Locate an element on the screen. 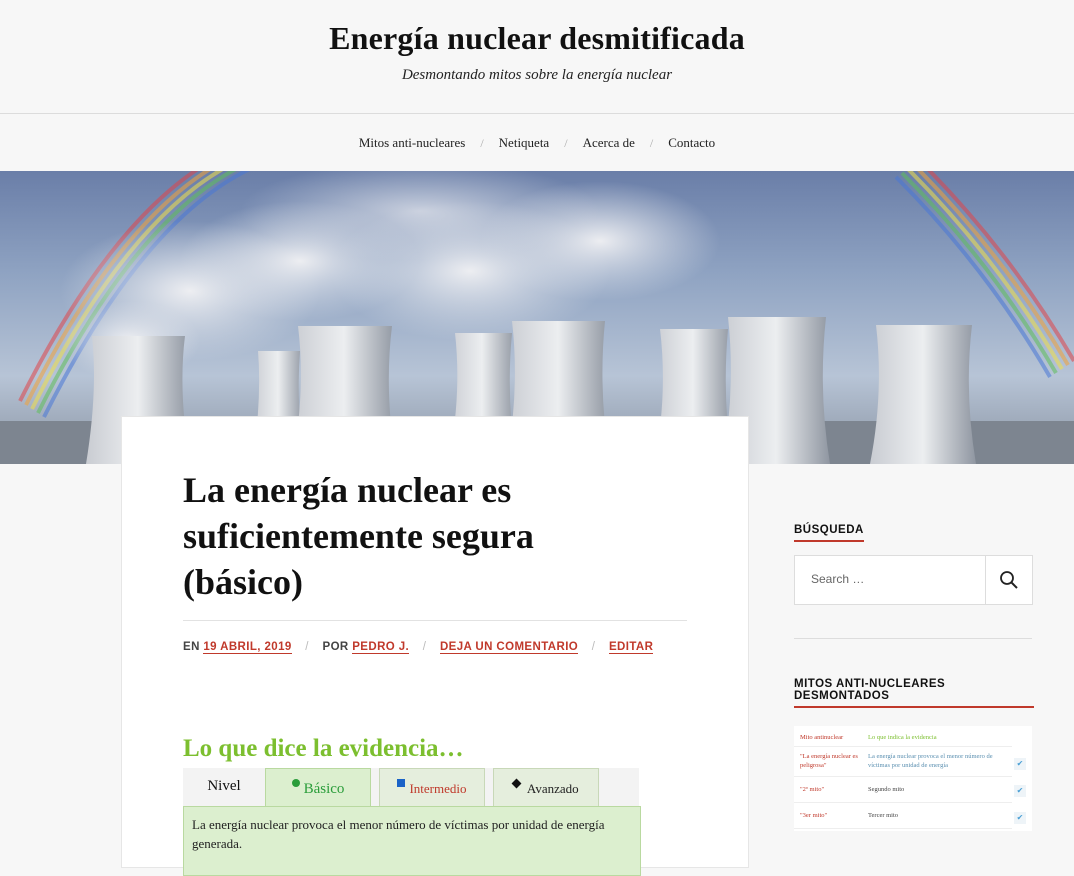 The height and width of the screenshot is (876, 1074). level-tabs: Nivel Básico Intermedio Avanzado is located at coordinates (411, 787).